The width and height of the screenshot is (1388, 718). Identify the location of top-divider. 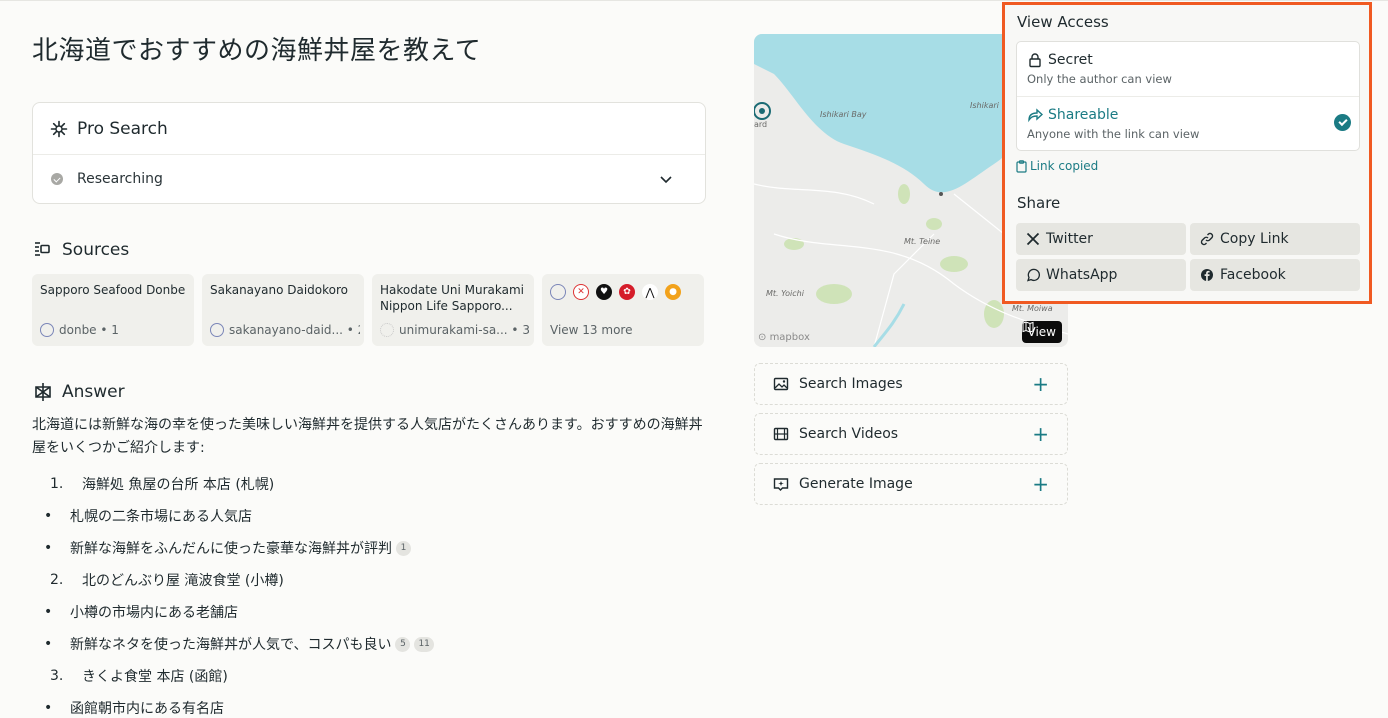
(694, 0).